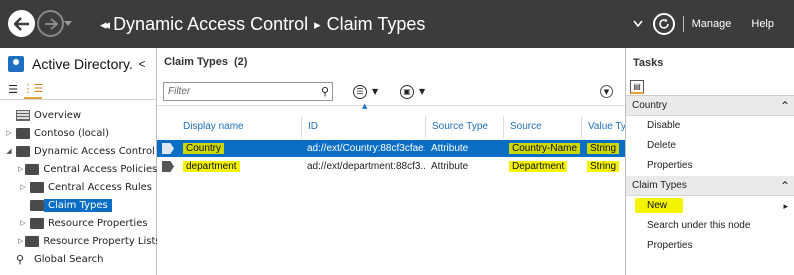 This screenshot has height=275, width=794. What do you see at coordinates (80, 241) in the screenshot?
I see `tree-item-resource-property-lists: ▷ Resource Property Lists` at bounding box center [80, 241].